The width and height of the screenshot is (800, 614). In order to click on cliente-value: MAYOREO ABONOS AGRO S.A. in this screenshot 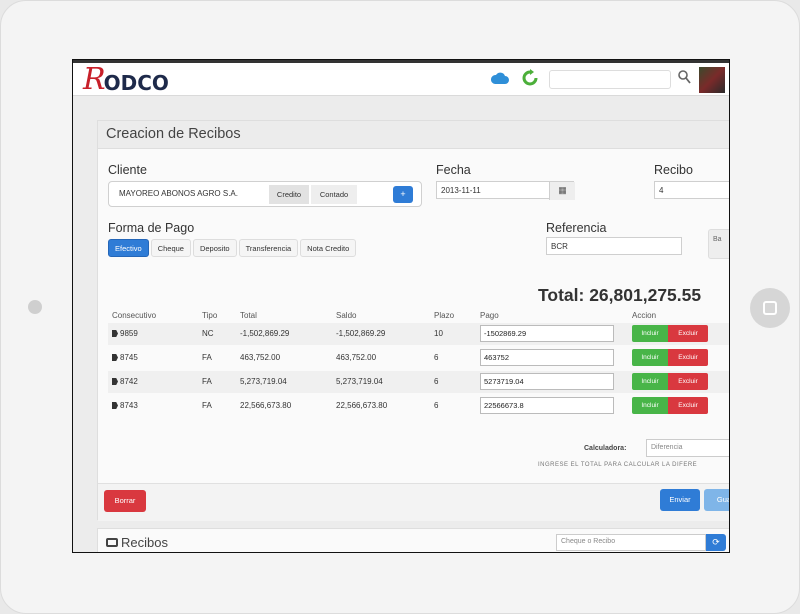, I will do `click(178, 193)`.